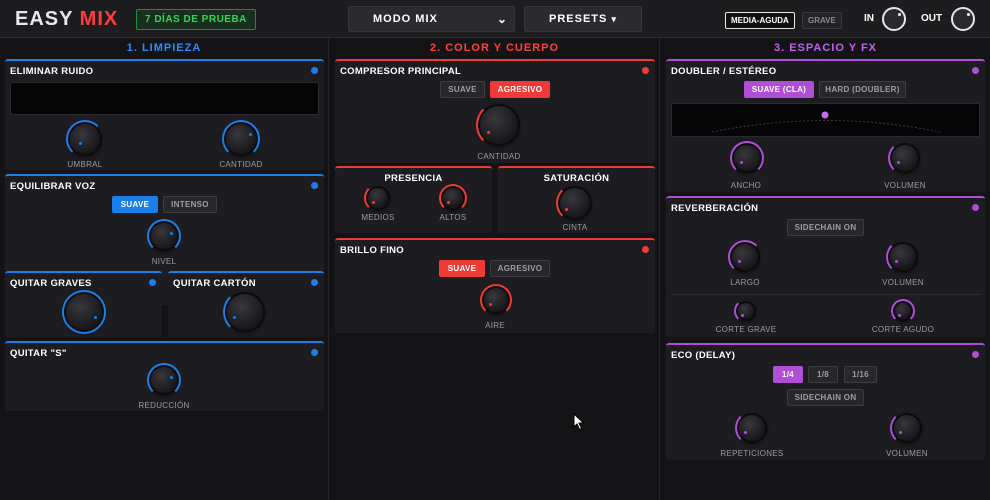 The width and height of the screenshot is (990, 500). Describe the element at coordinates (822, 20) in the screenshot. I see `tone-grave-button: GRAVE` at that location.